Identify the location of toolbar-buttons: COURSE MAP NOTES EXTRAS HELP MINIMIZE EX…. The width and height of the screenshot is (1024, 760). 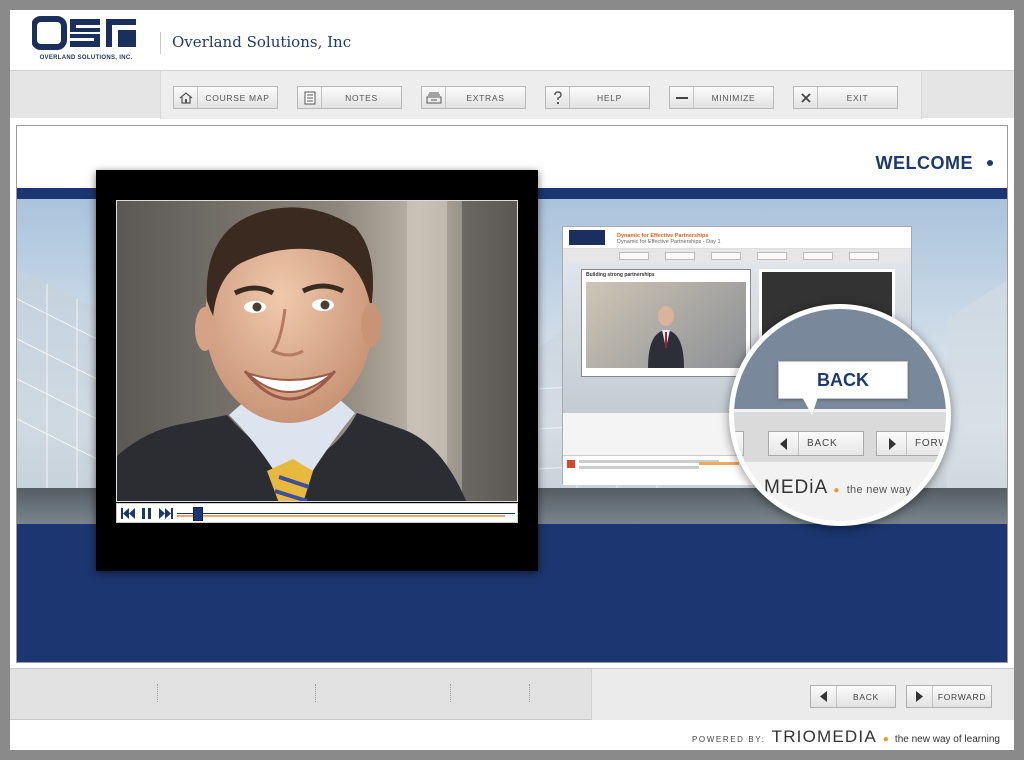
(541, 95).